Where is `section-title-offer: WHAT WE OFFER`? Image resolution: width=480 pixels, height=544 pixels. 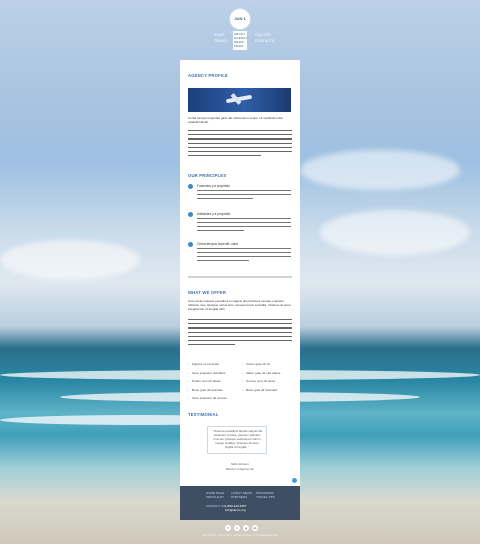
section-title-offer: WHAT WE OFFER is located at coordinates (207, 292).